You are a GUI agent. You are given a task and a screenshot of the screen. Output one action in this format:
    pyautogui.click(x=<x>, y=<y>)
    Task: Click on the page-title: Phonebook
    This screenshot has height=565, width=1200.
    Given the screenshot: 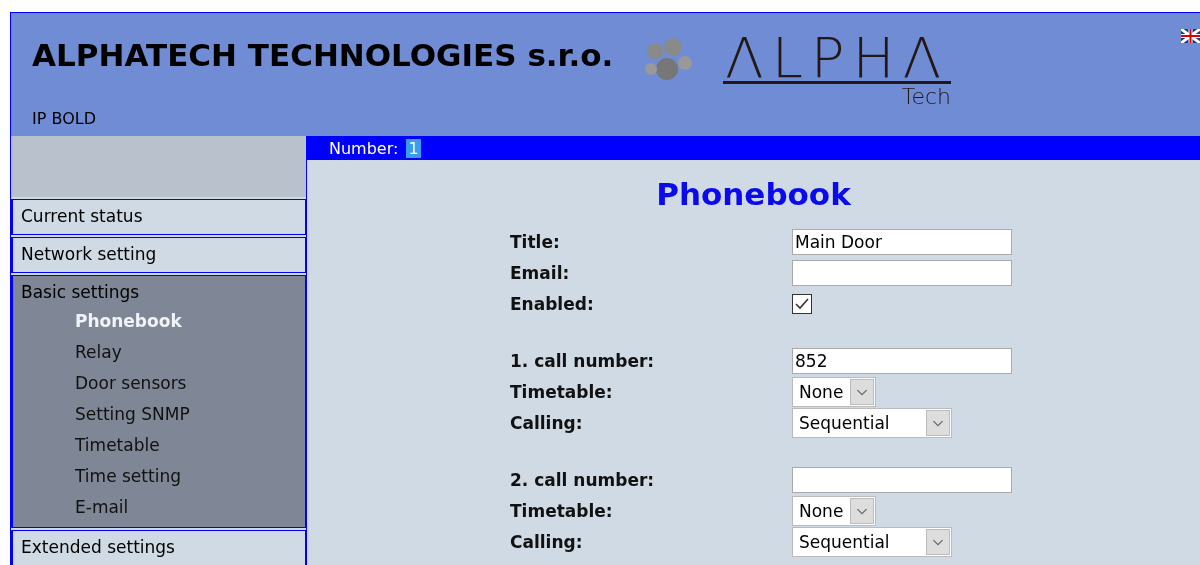 What is the action you would take?
    pyautogui.click(x=753, y=194)
    